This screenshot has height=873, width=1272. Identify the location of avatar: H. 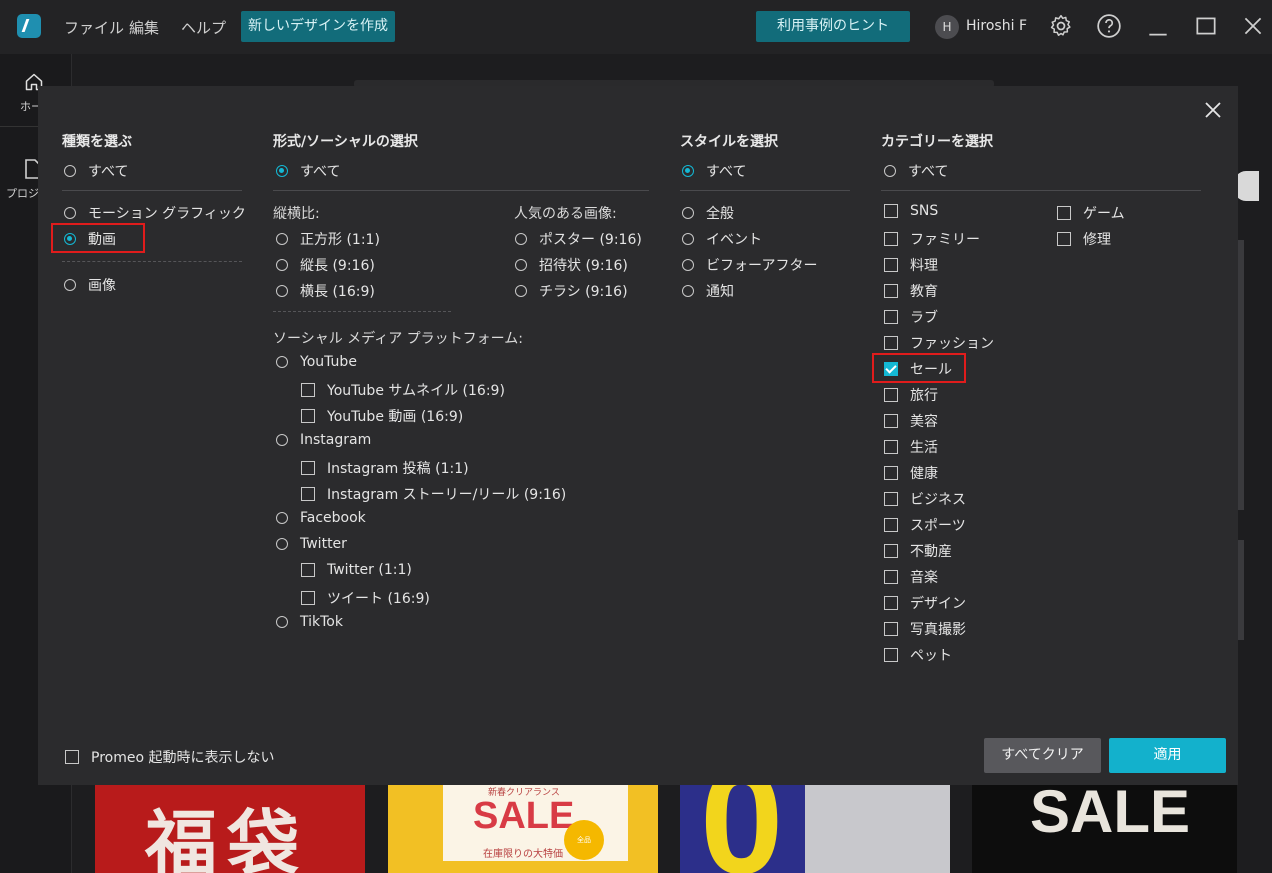
(947, 27).